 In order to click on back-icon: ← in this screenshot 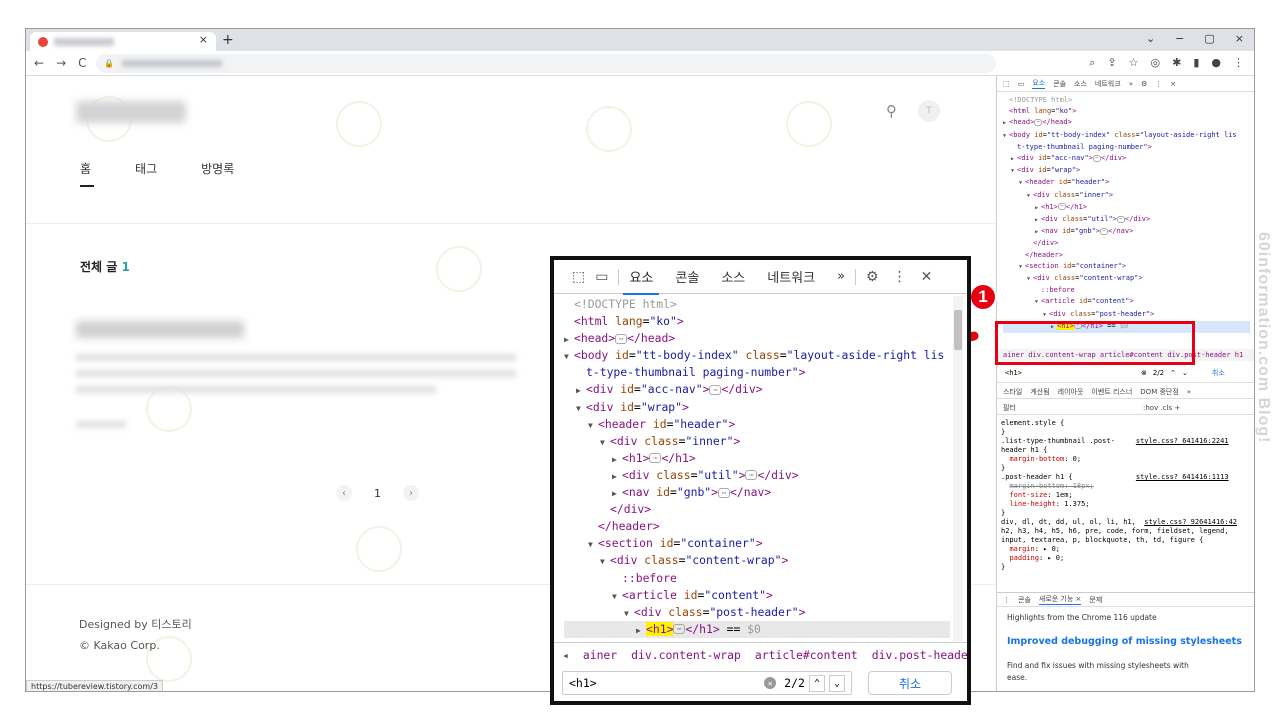, I will do `click(39, 63)`.